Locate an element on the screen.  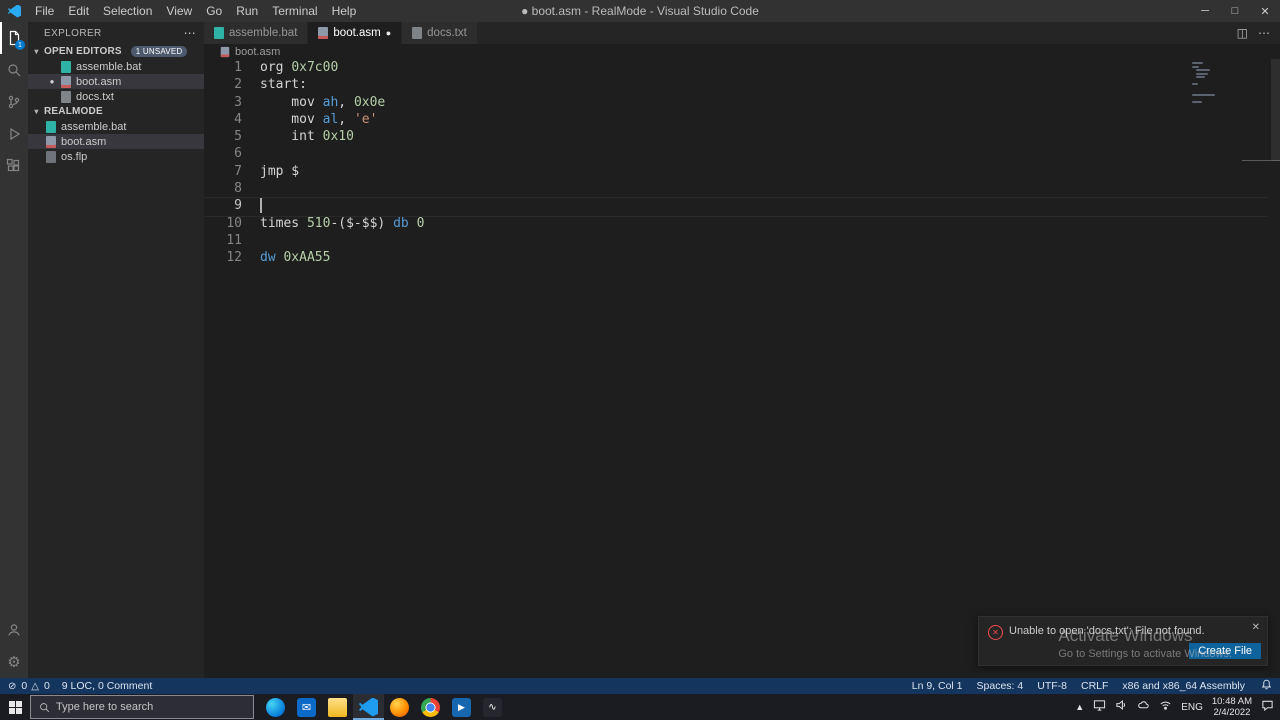
menu-edit: Edit is located at coordinates (78, 11).